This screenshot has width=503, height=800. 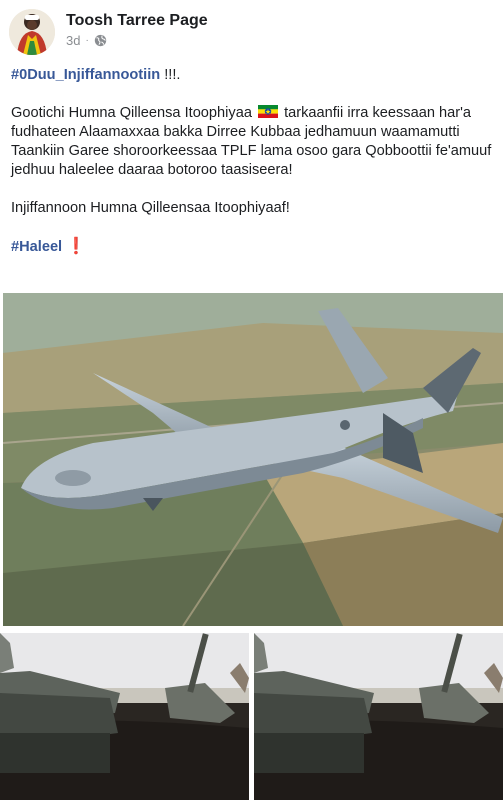 I want to click on post-header: Toosh Tarree Page 3d ·, so click(x=251, y=31).